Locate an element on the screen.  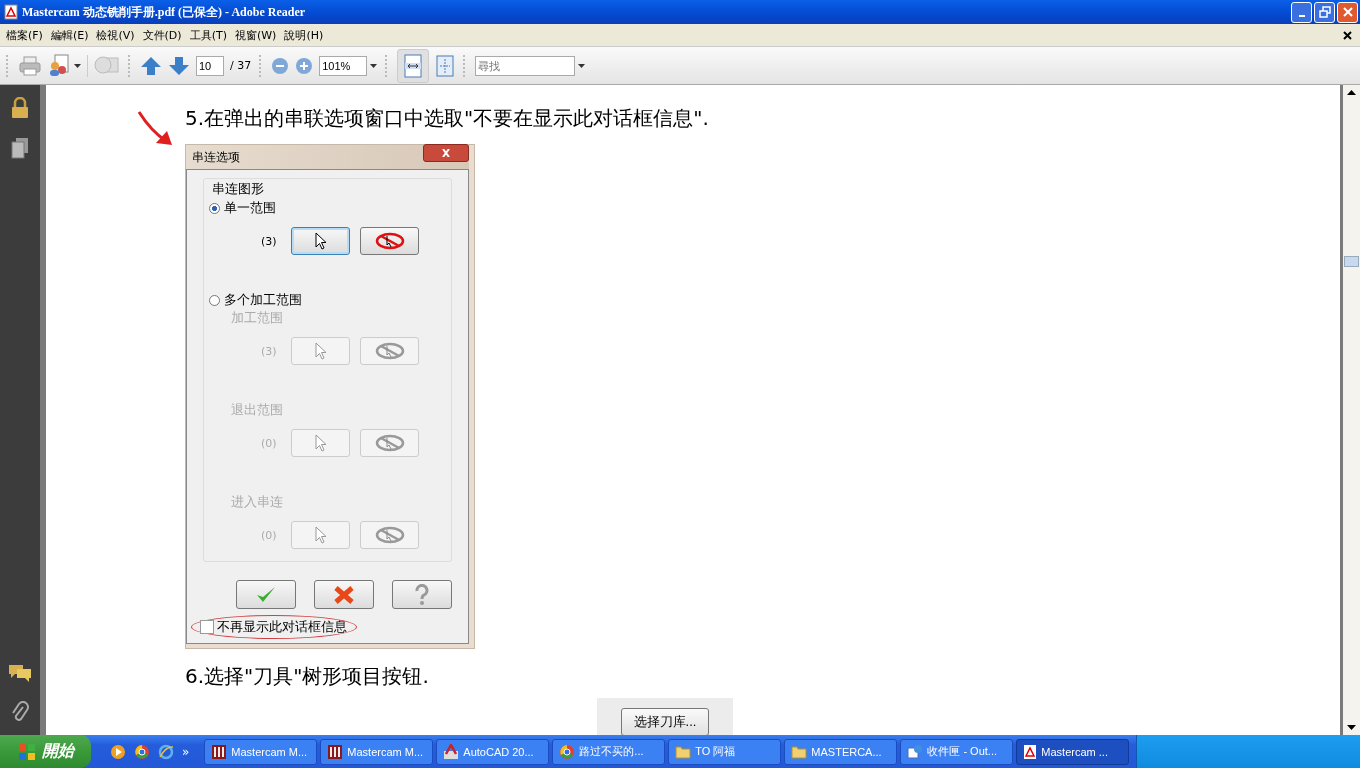
zoom-in-icon is located at coordinates (304, 65).